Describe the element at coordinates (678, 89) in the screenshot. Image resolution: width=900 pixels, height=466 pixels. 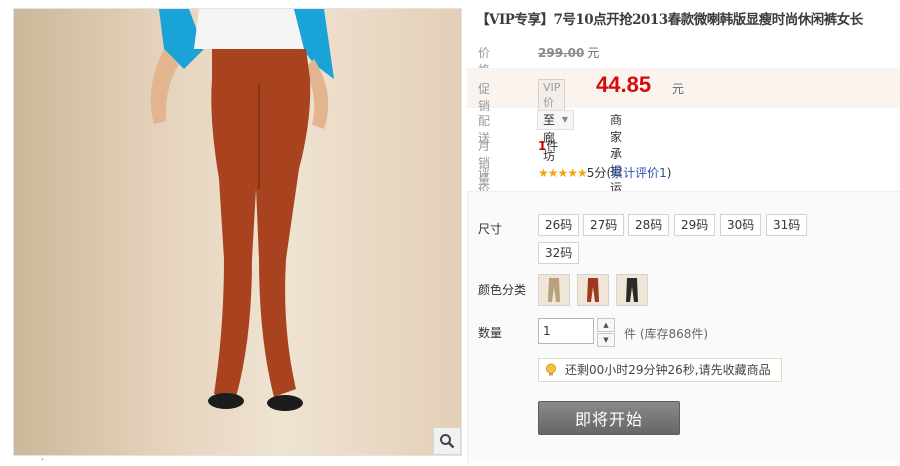
I see `sale-price-unit: 元` at that location.